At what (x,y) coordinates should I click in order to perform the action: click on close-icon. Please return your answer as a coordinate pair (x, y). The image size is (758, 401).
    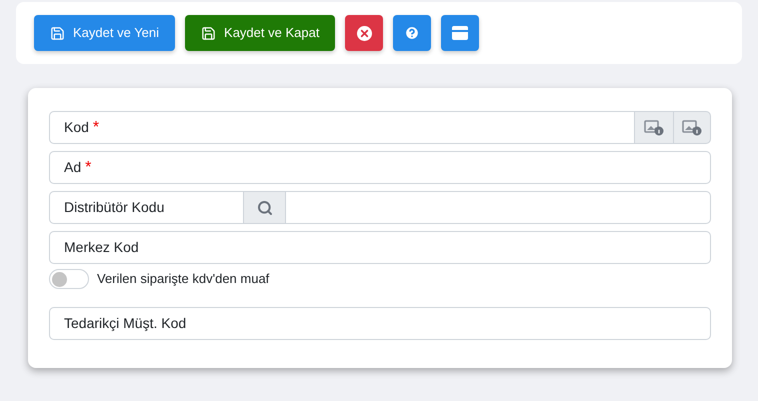
    Looking at the image, I should click on (364, 33).